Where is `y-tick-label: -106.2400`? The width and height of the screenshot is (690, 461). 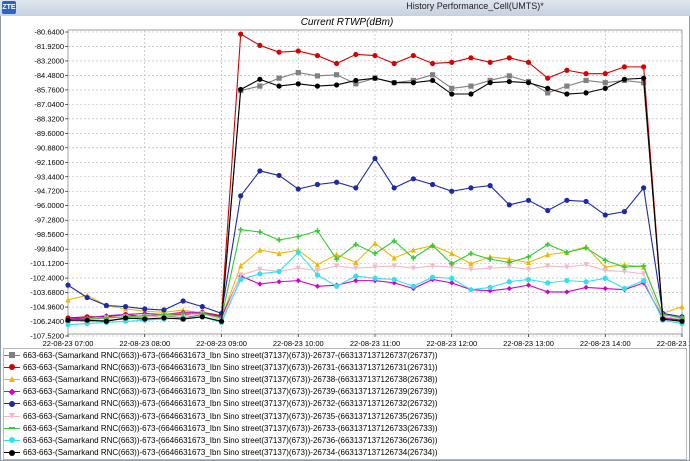 y-tick-label: -106.2400 is located at coordinates (47, 321).